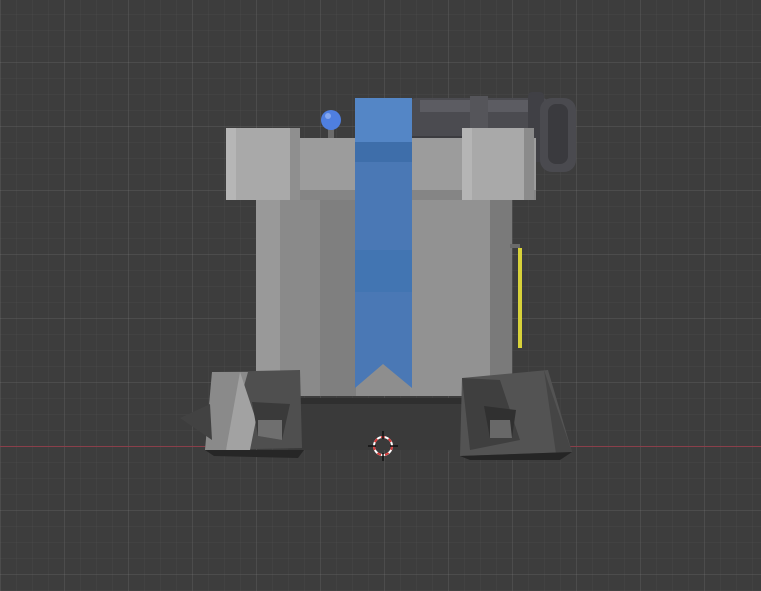 This screenshot has width=761, height=591. Describe the element at coordinates (383, 243) in the screenshot. I see `blue-banner` at that location.